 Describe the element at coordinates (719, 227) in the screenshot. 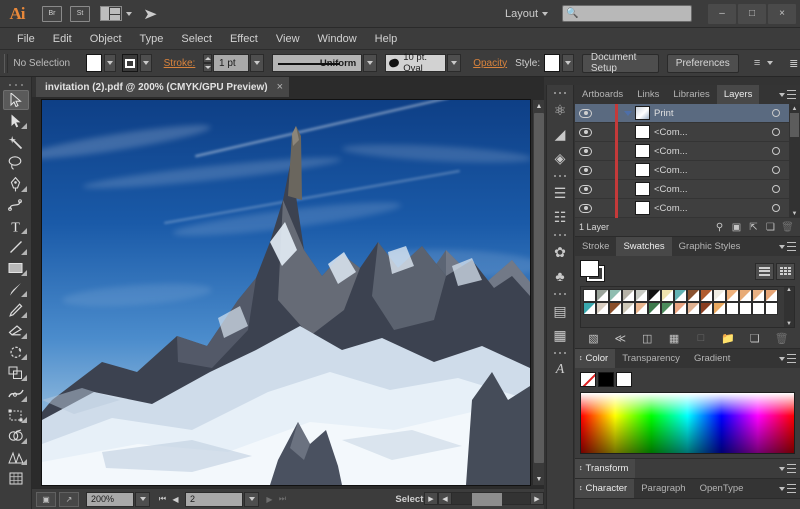

I see `locate-object-icon: ⚲` at that location.